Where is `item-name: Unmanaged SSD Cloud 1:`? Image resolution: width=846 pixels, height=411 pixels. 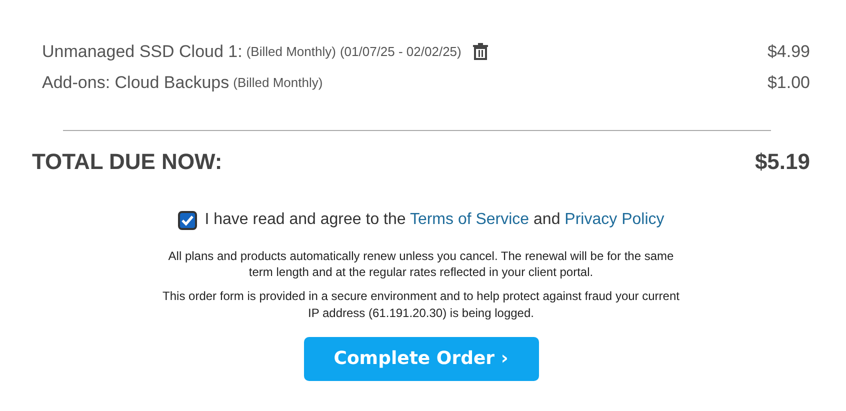 item-name: Unmanaged SSD Cloud 1: is located at coordinates (142, 51).